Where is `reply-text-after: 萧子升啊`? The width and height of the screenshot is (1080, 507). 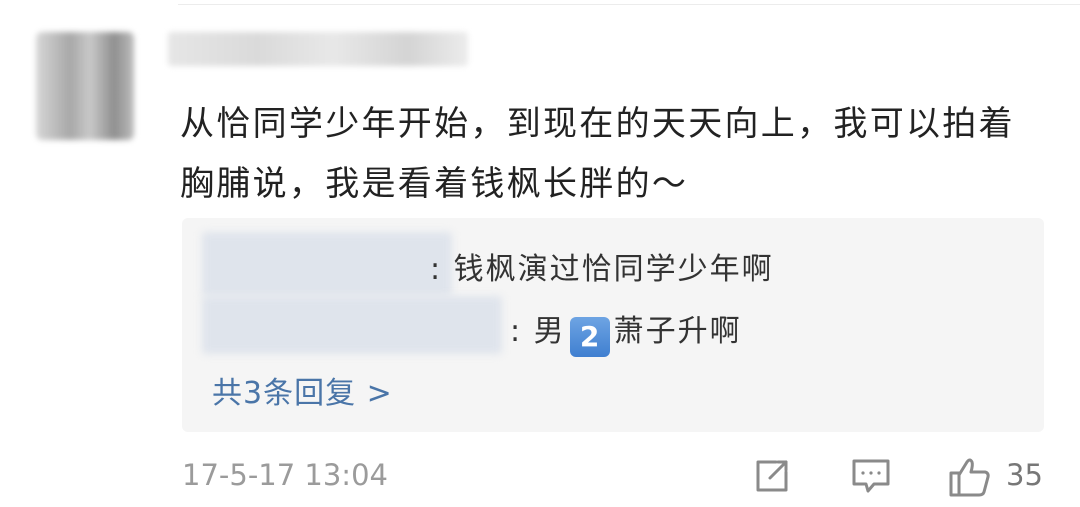
reply-text-after: 萧子升啊 is located at coordinates (677, 331).